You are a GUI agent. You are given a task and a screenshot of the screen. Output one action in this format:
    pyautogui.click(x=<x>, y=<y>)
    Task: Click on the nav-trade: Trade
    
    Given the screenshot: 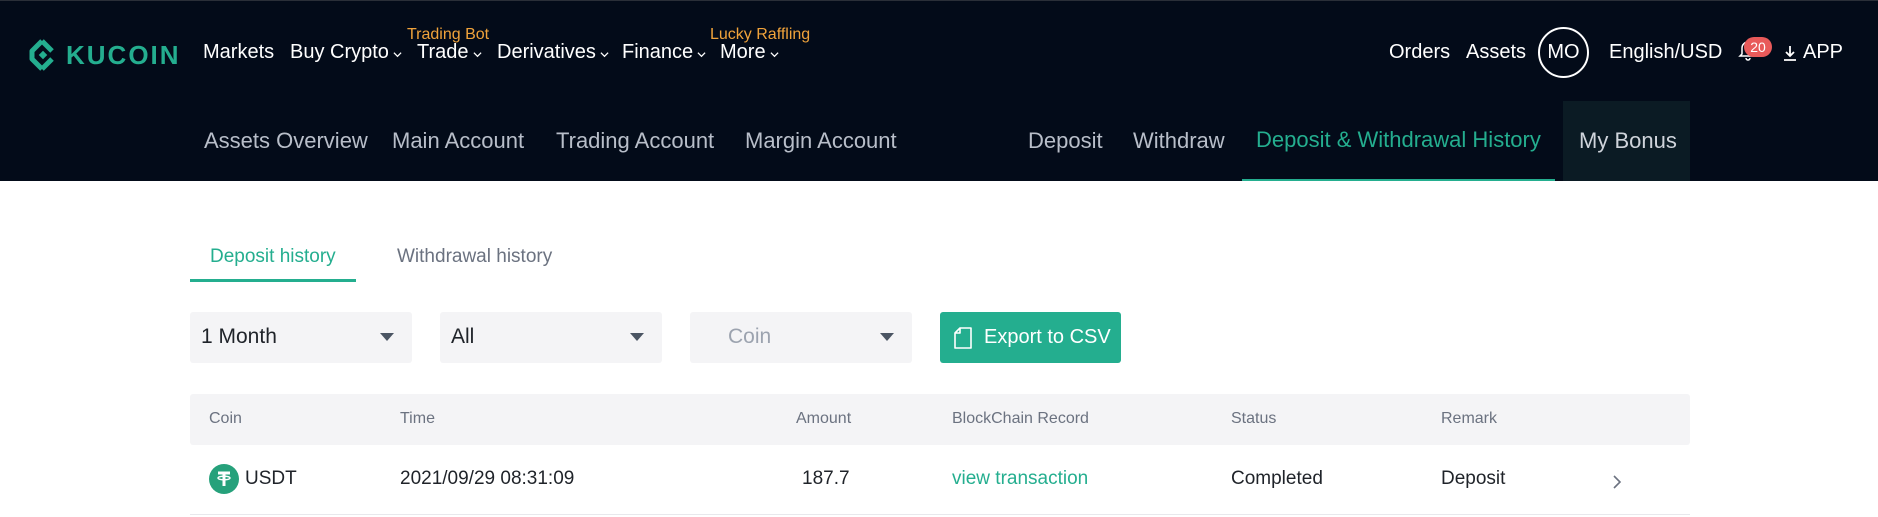 What is the action you would take?
    pyautogui.click(x=449, y=52)
    